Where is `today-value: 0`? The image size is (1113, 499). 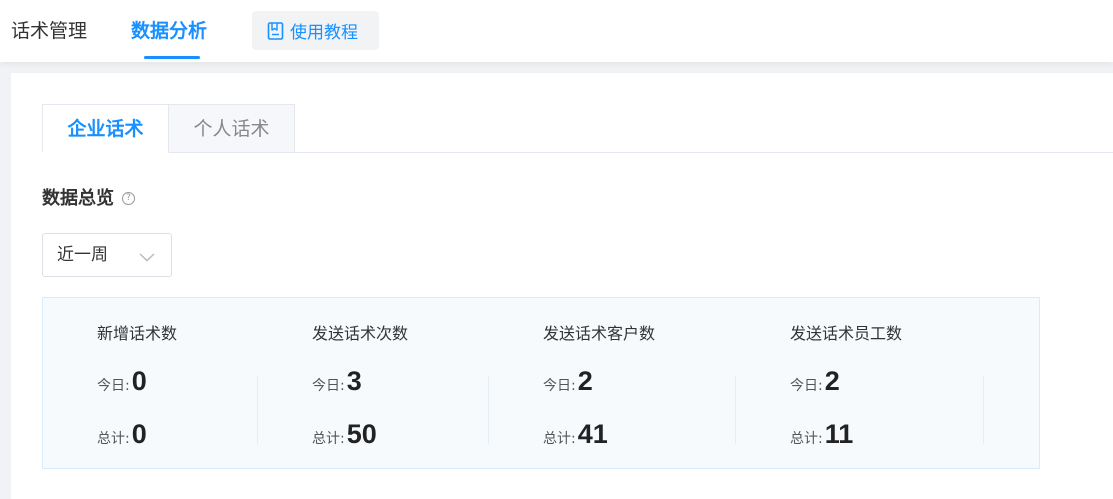 today-value: 0 is located at coordinates (139, 381).